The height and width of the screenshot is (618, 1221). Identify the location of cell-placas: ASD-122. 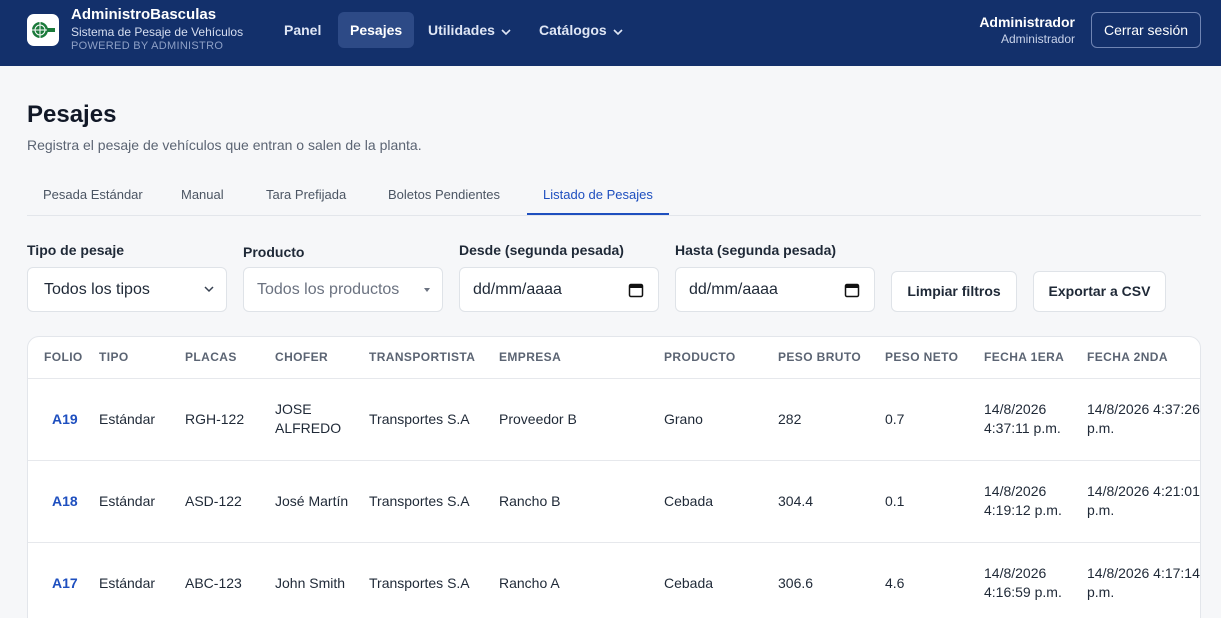
(230, 501).